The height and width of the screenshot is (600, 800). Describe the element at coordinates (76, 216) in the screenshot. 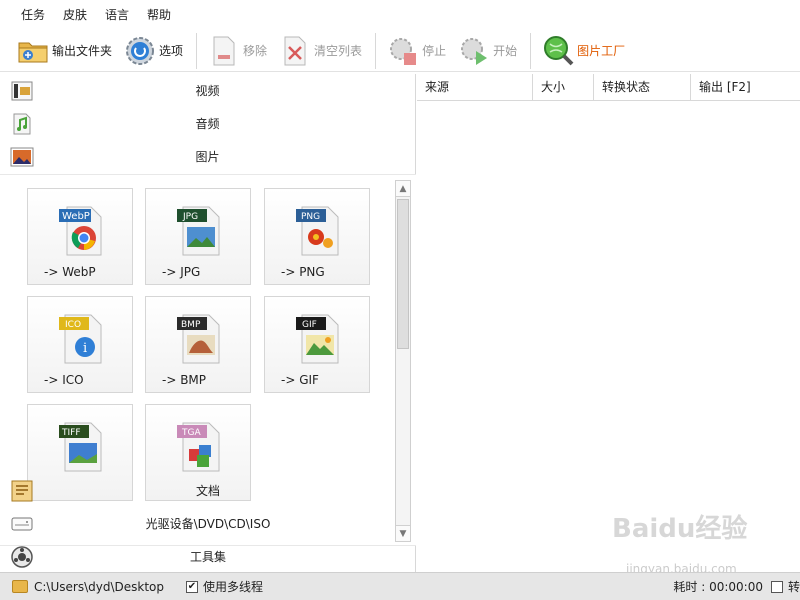

I see `svg-text: WebP` at that location.